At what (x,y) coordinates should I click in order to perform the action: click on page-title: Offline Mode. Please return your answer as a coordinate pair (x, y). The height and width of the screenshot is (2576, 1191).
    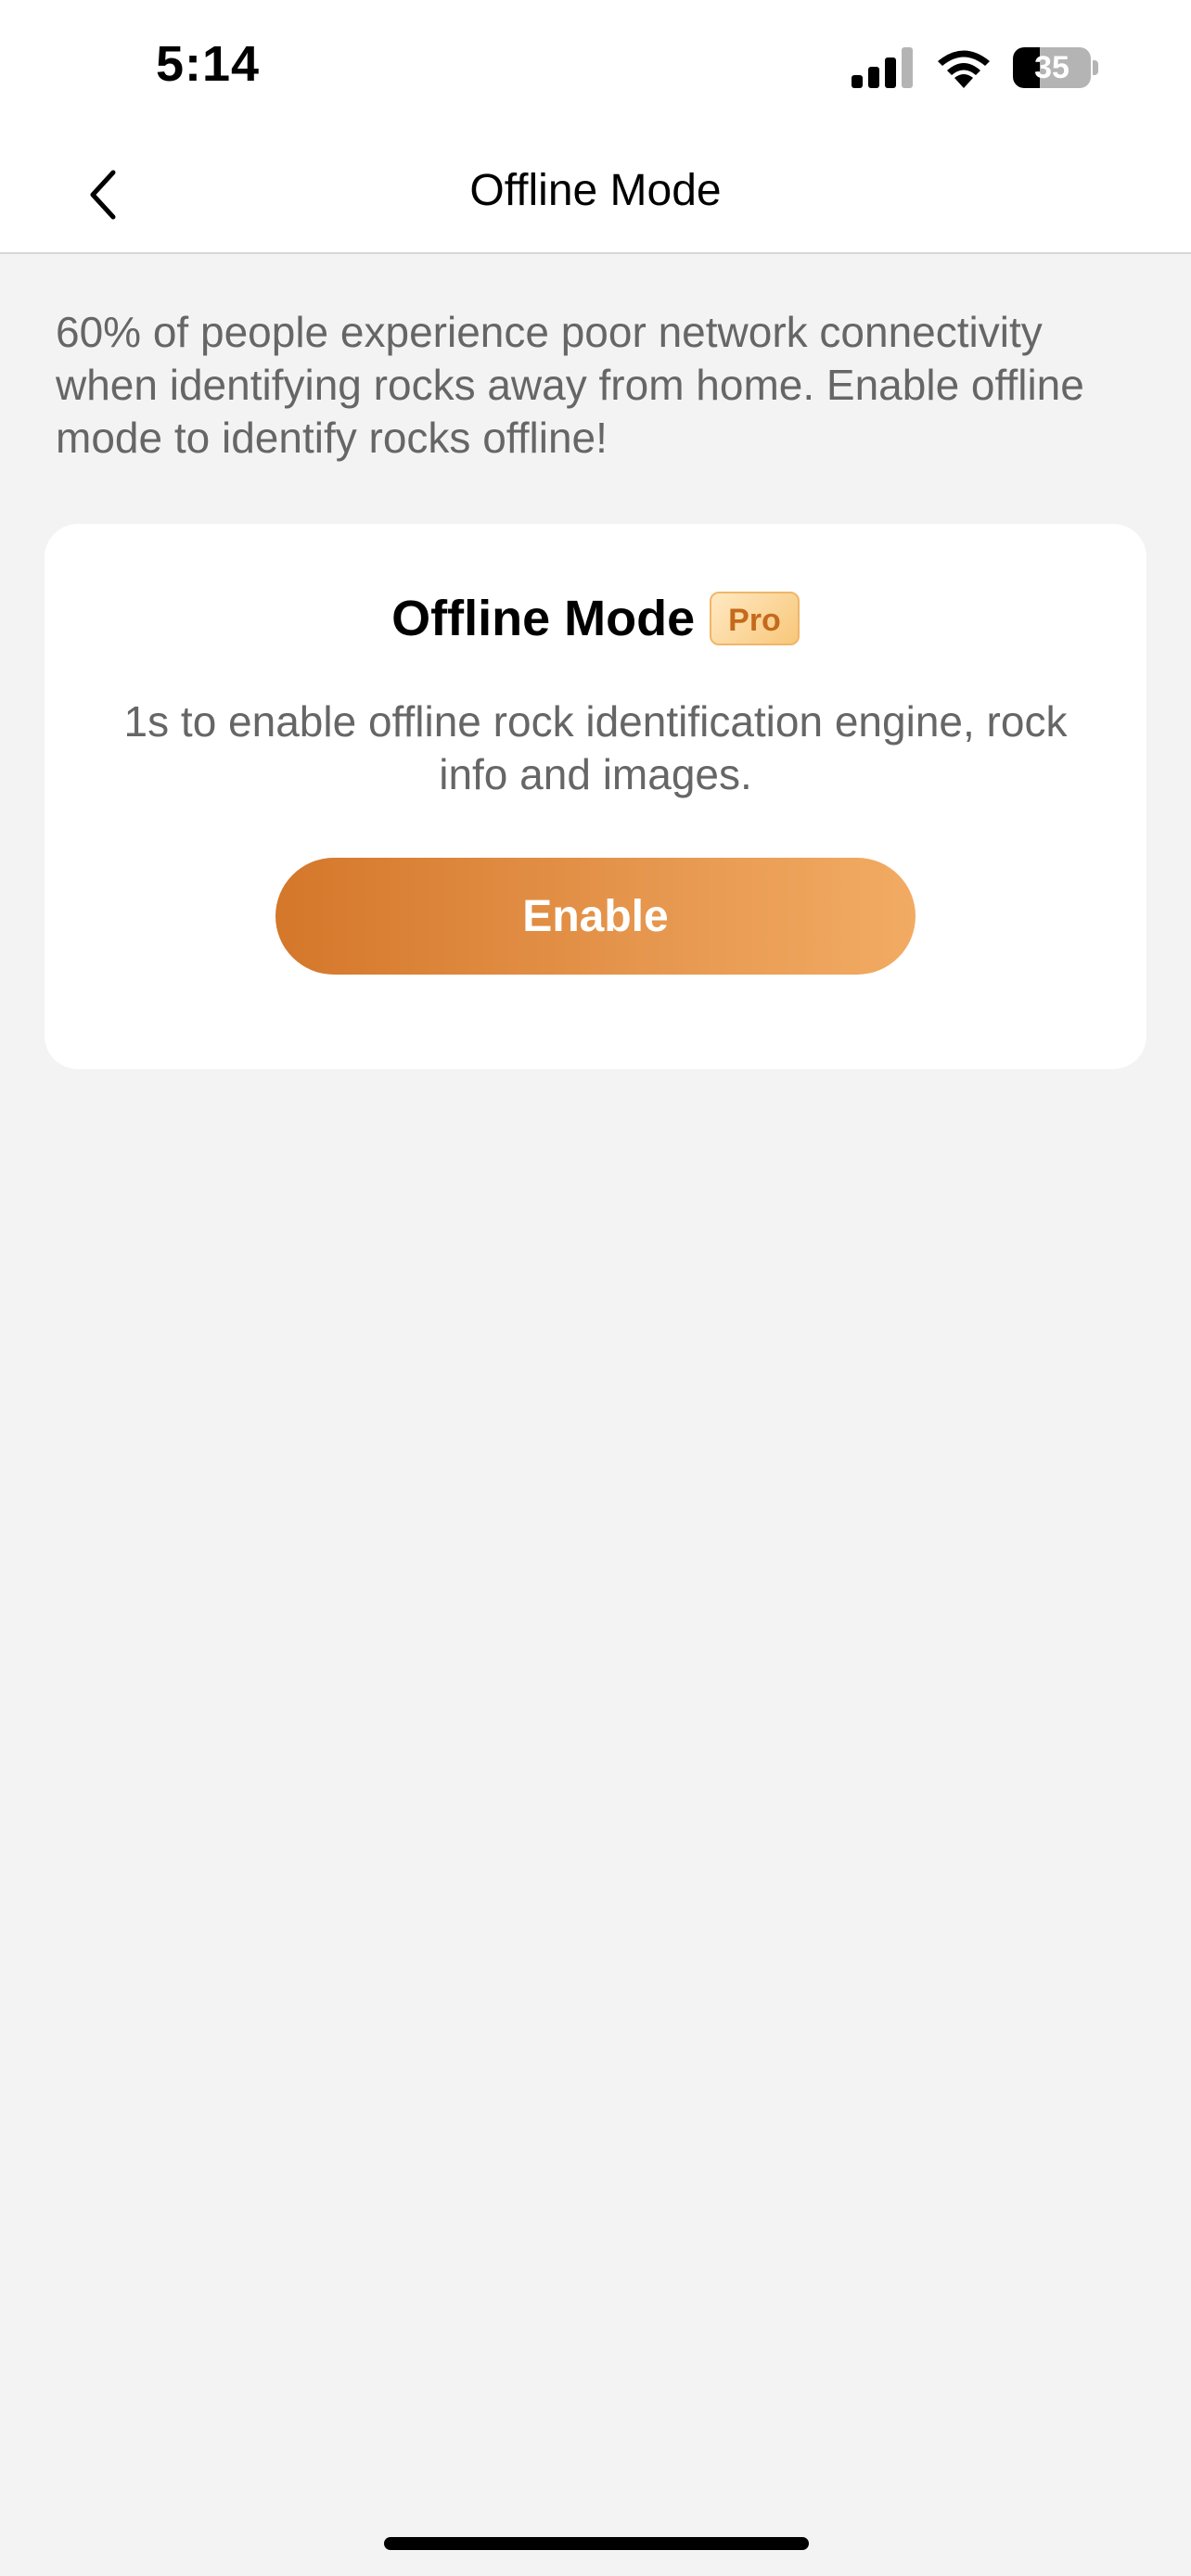
    Looking at the image, I should click on (595, 191).